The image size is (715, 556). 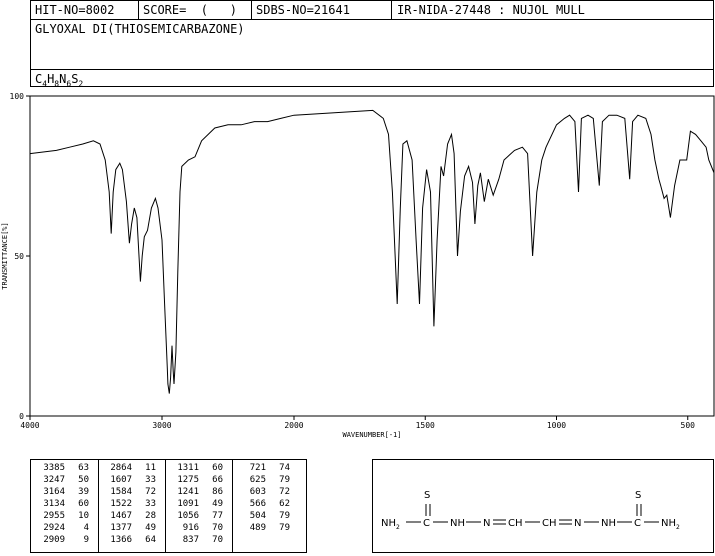 What do you see at coordinates (83, 504) in the screenshot?
I see `peak-transmittance: 60` at bounding box center [83, 504].